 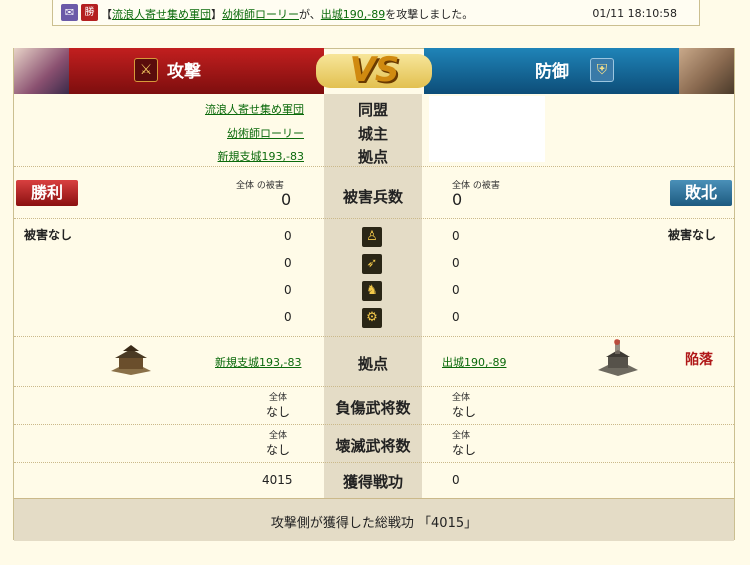 What do you see at coordinates (372, 134) in the screenshot?
I see `lord-label: 城主` at bounding box center [372, 134].